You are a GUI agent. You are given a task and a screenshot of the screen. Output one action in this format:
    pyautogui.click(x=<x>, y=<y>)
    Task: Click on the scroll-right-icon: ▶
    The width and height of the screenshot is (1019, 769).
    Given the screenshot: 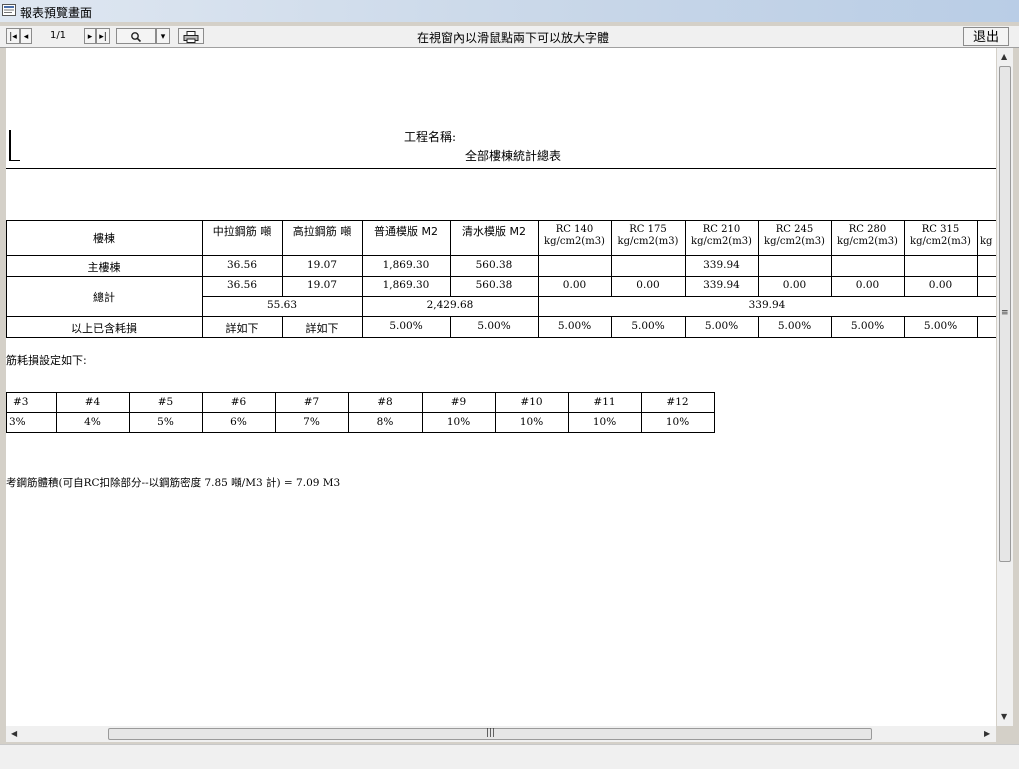 What is the action you would take?
    pyautogui.click(x=987, y=733)
    